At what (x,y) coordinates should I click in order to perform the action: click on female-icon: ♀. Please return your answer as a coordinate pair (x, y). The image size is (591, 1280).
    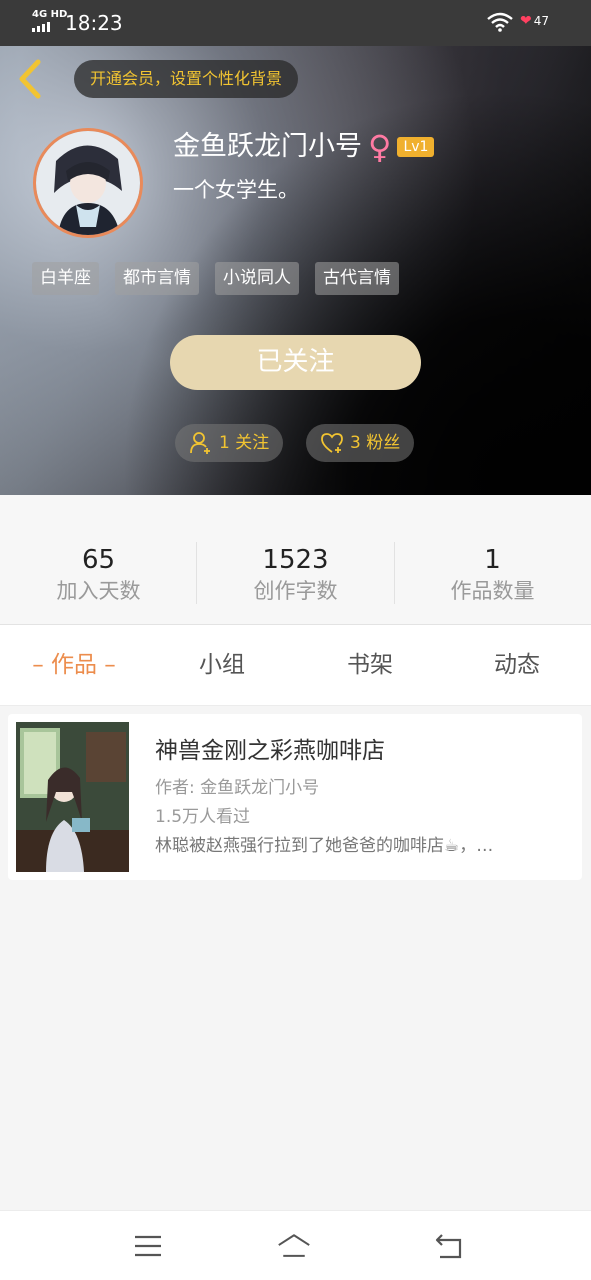
    Looking at the image, I should click on (380, 147).